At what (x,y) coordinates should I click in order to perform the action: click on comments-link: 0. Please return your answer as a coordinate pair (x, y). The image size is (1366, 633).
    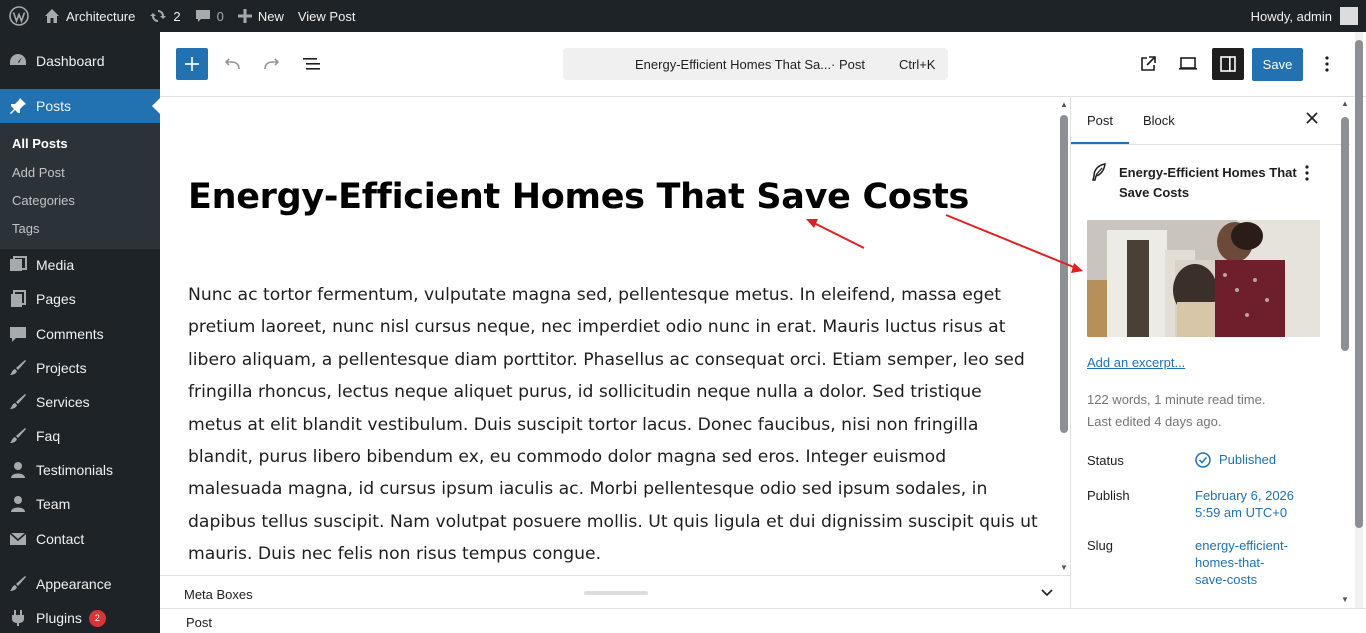
    Looking at the image, I should click on (209, 16).